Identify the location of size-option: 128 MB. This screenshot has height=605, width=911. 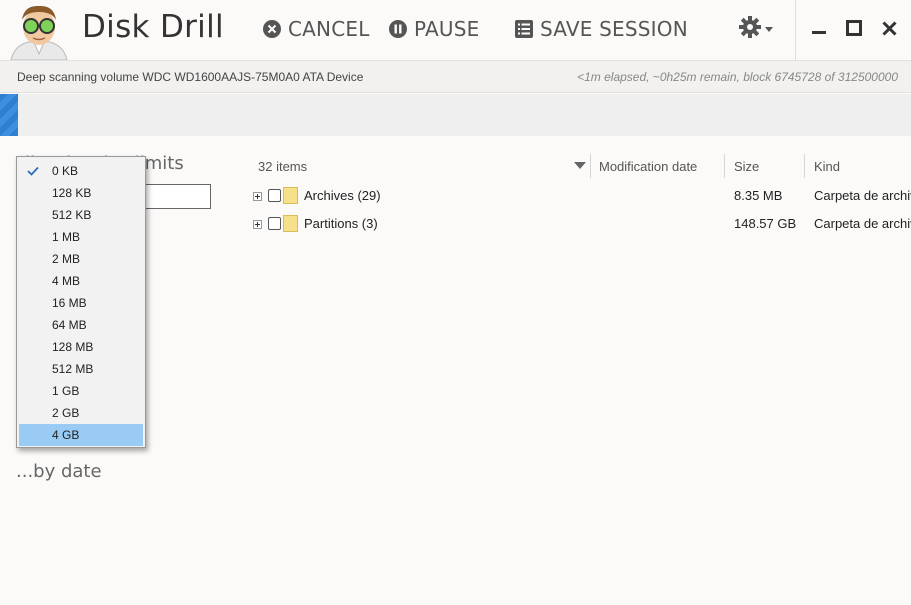
(81, 347).